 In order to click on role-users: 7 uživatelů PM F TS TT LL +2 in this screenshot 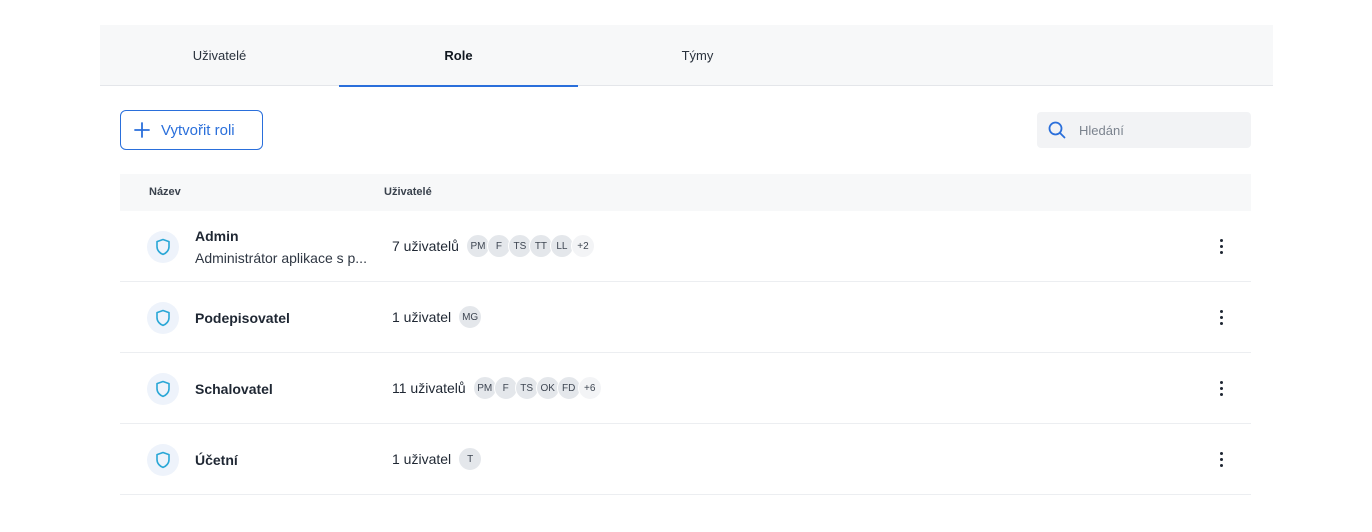, I will do `click(493, 246)`.